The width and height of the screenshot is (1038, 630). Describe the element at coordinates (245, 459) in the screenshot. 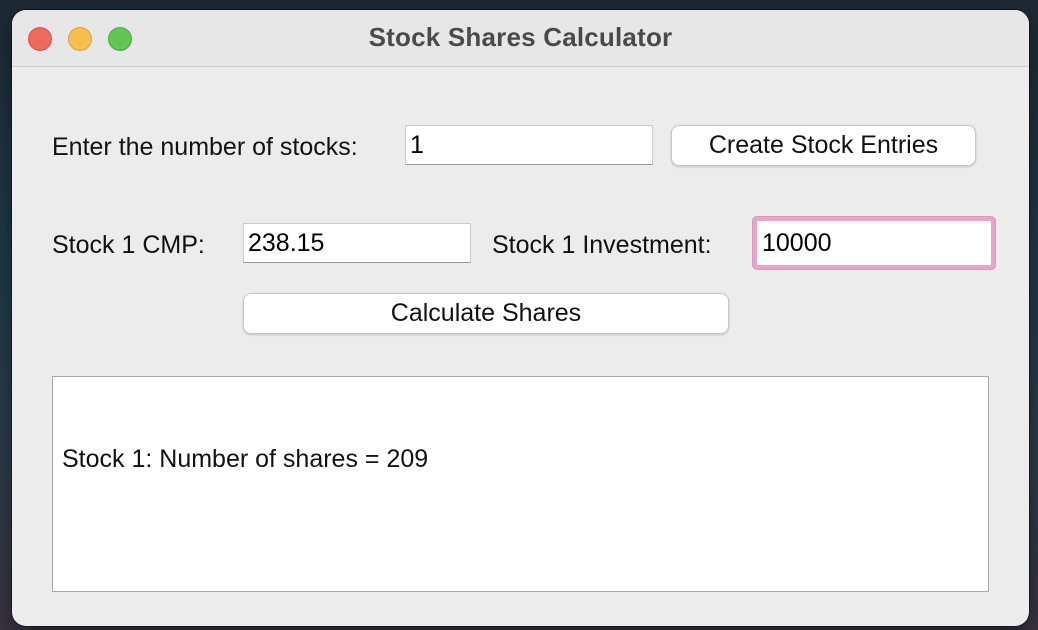

I see `result-line: Stock 1: Number of shares = 209` at that location.